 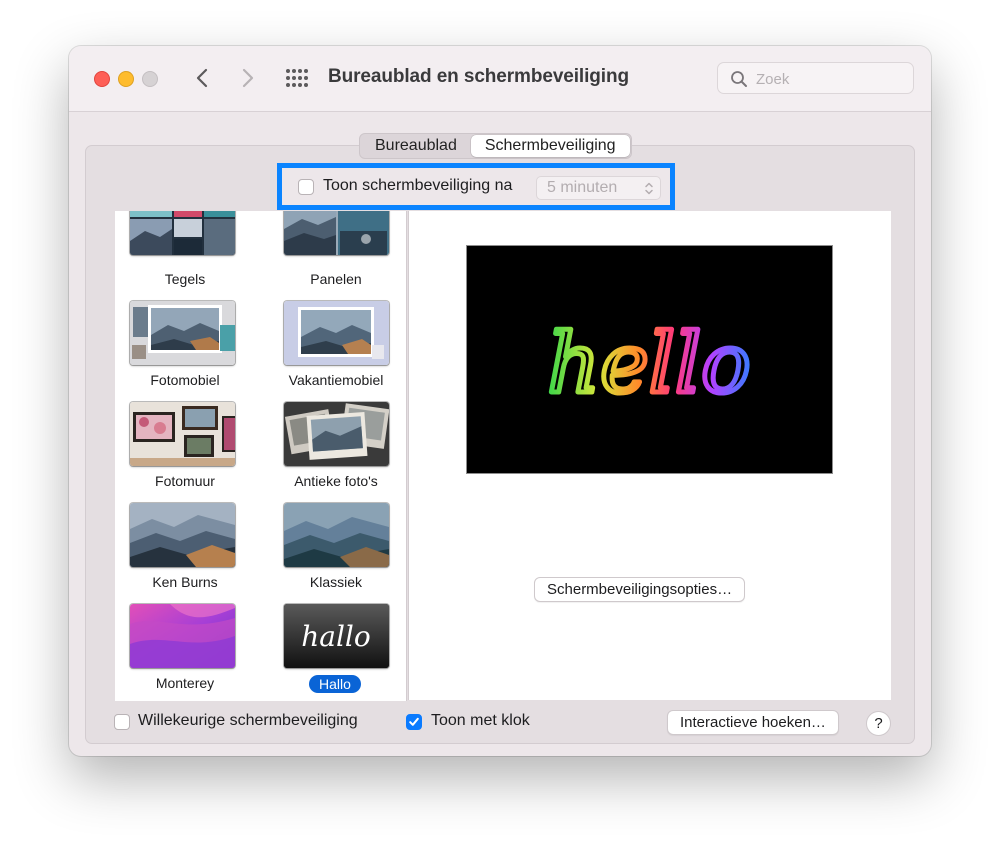 What do you see at coordinates (306, 187) in the screenshot?
I see `show-after-checkbox` at bounding box center [306, 187].